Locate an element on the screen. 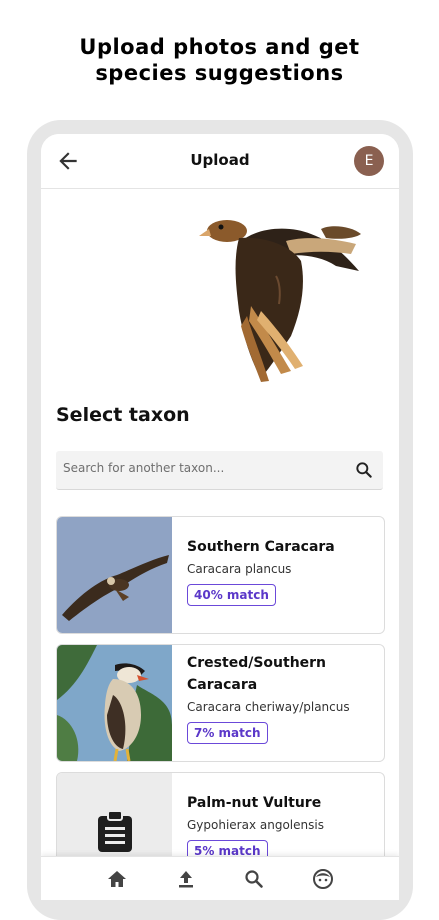 The width and height of the screenshot is (439, 920). page-title: Upload is located at coordinates (220, 160).